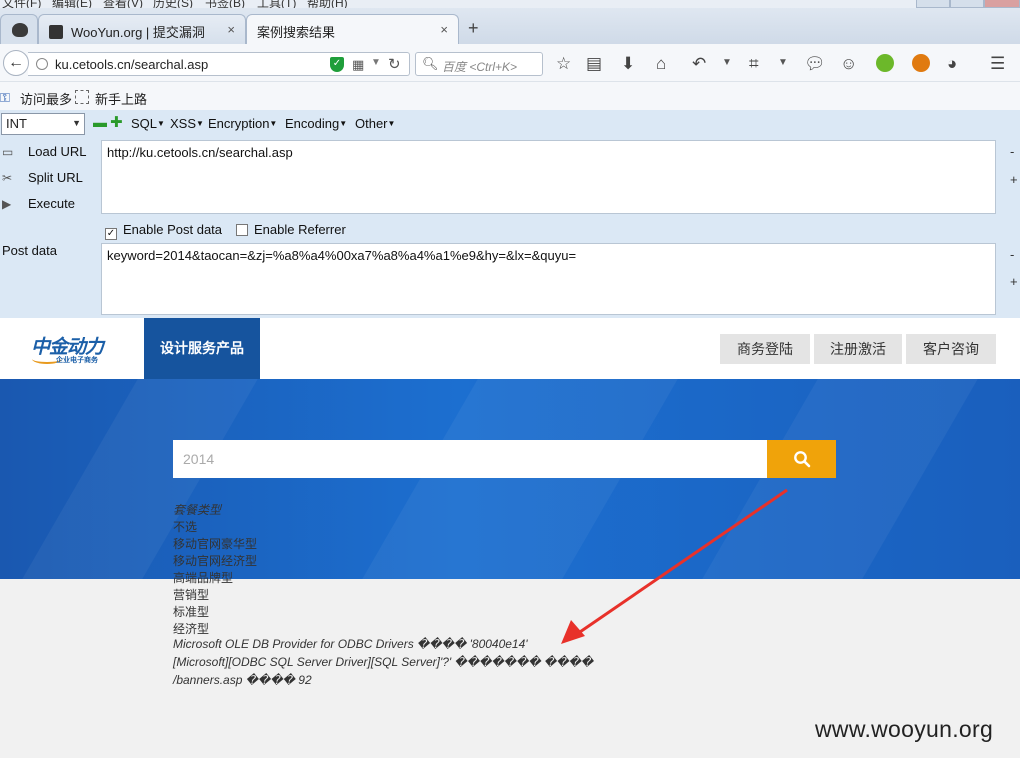  Describe the element at coordinates (202, 348) in the screenshot. I see `nav-design-services: 设计服务产品` at that location.